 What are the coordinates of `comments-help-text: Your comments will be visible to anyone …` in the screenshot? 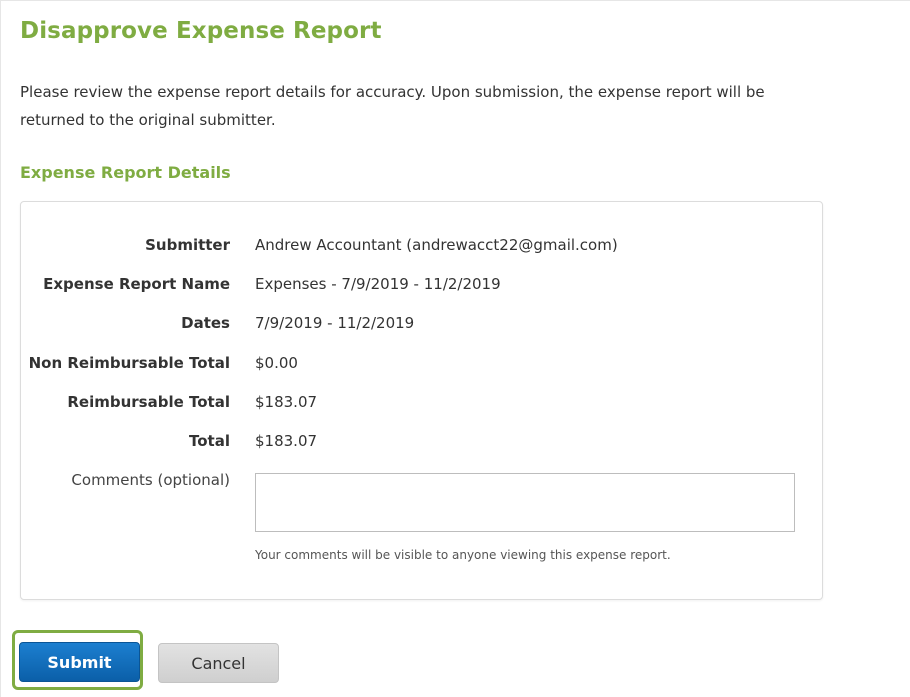 It's located at (463, 555).